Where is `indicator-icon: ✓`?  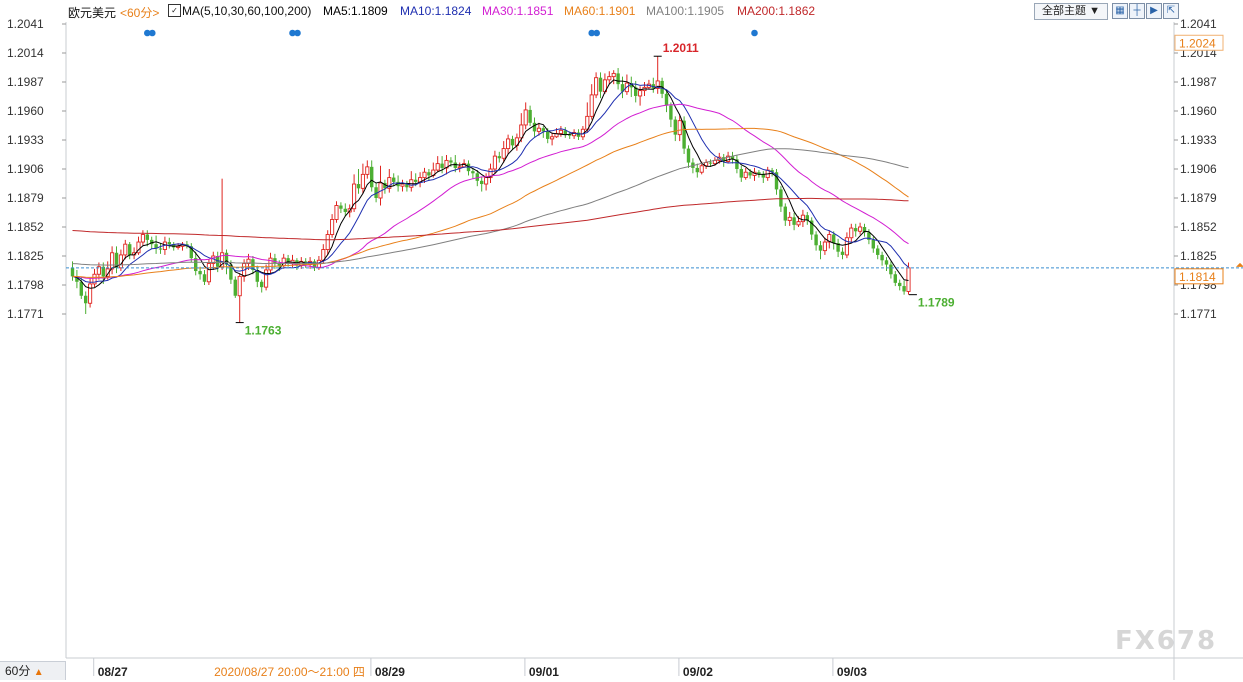 indicator-icon: ✓ is located at coordinates (174, 10).